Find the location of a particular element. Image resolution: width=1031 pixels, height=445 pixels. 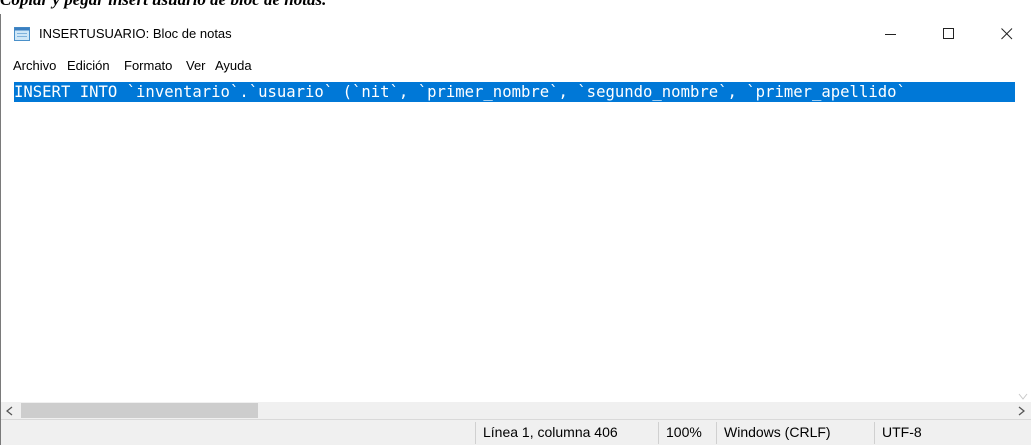

maximize-button is located at coordinates (949, 34).